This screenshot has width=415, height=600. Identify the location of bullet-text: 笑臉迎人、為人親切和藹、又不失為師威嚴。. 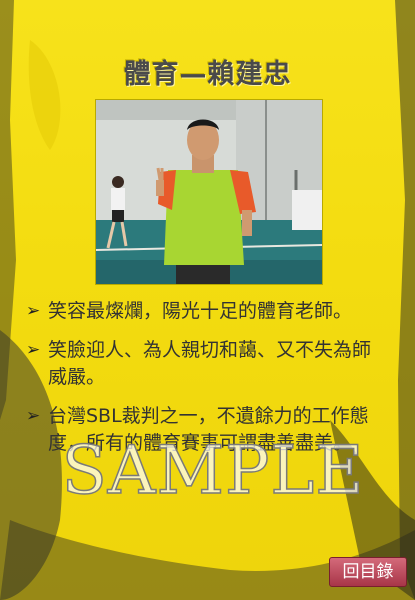
(210, 363).